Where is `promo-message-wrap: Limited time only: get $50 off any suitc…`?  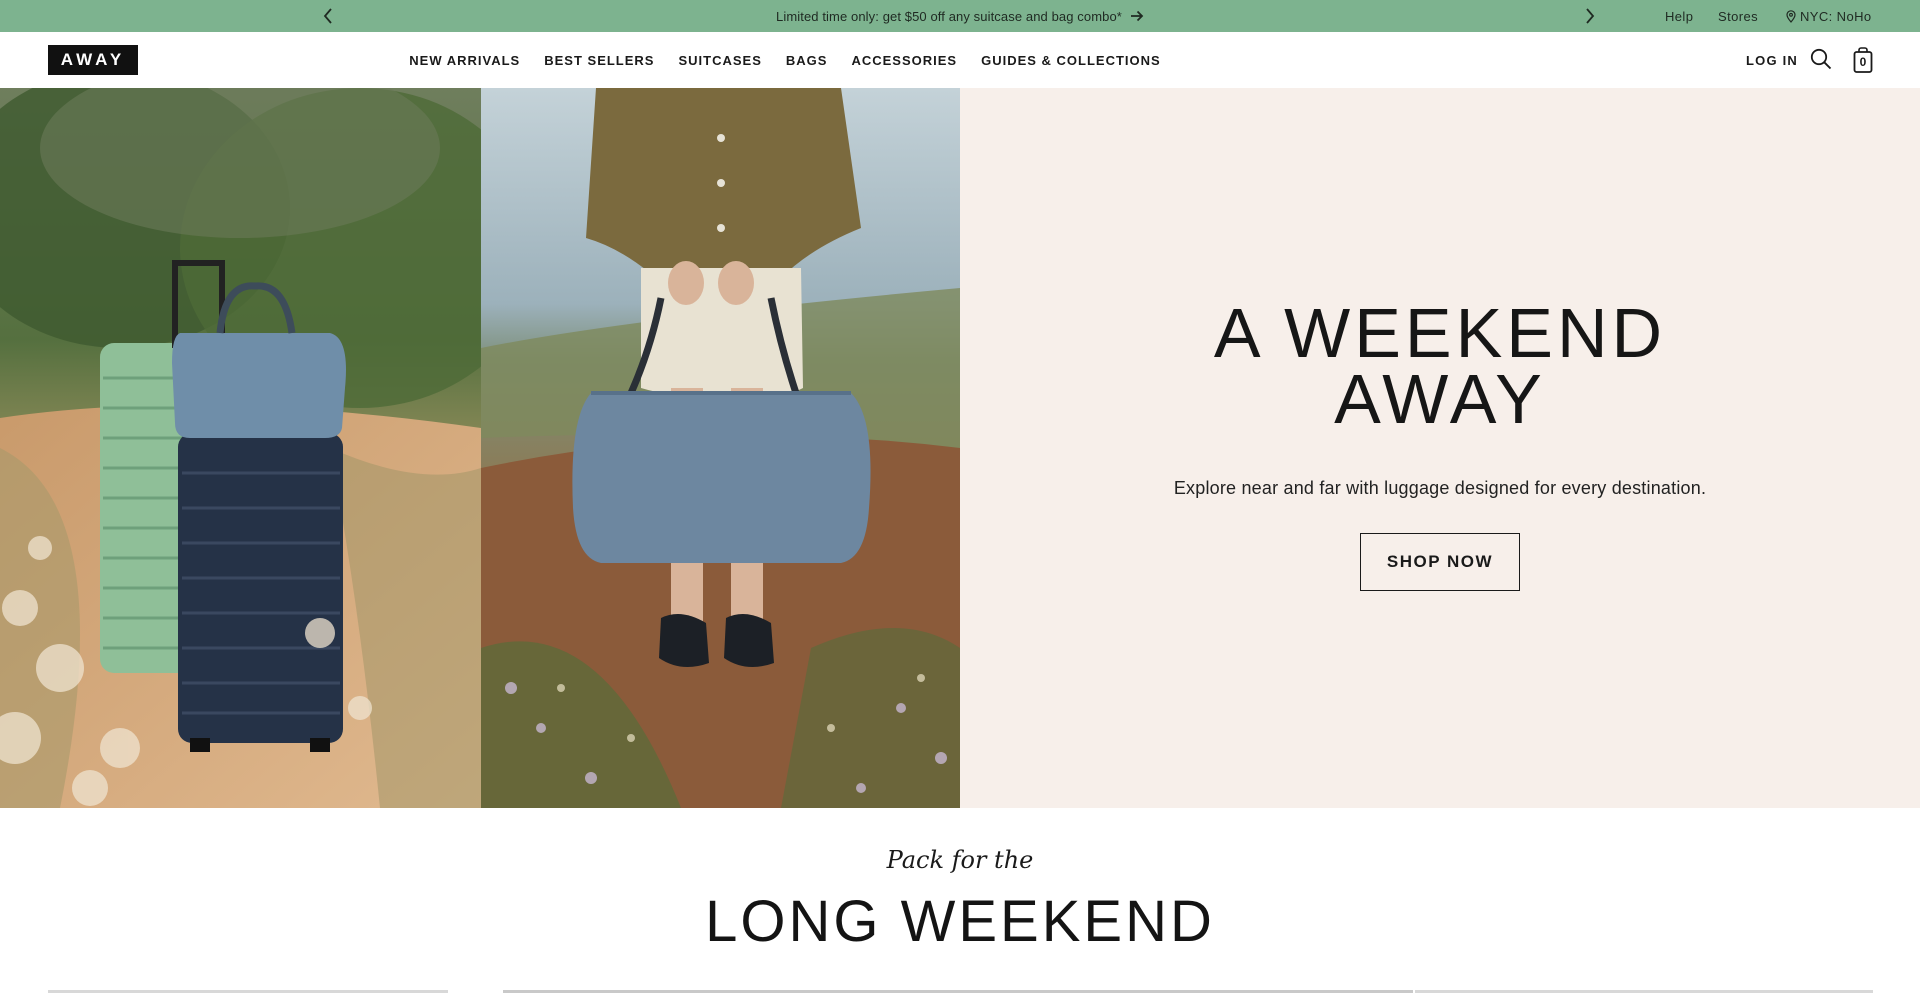 promo-message-wrap: Limited time only: get $50 off any suitc… is located at coordinates (960, 16).